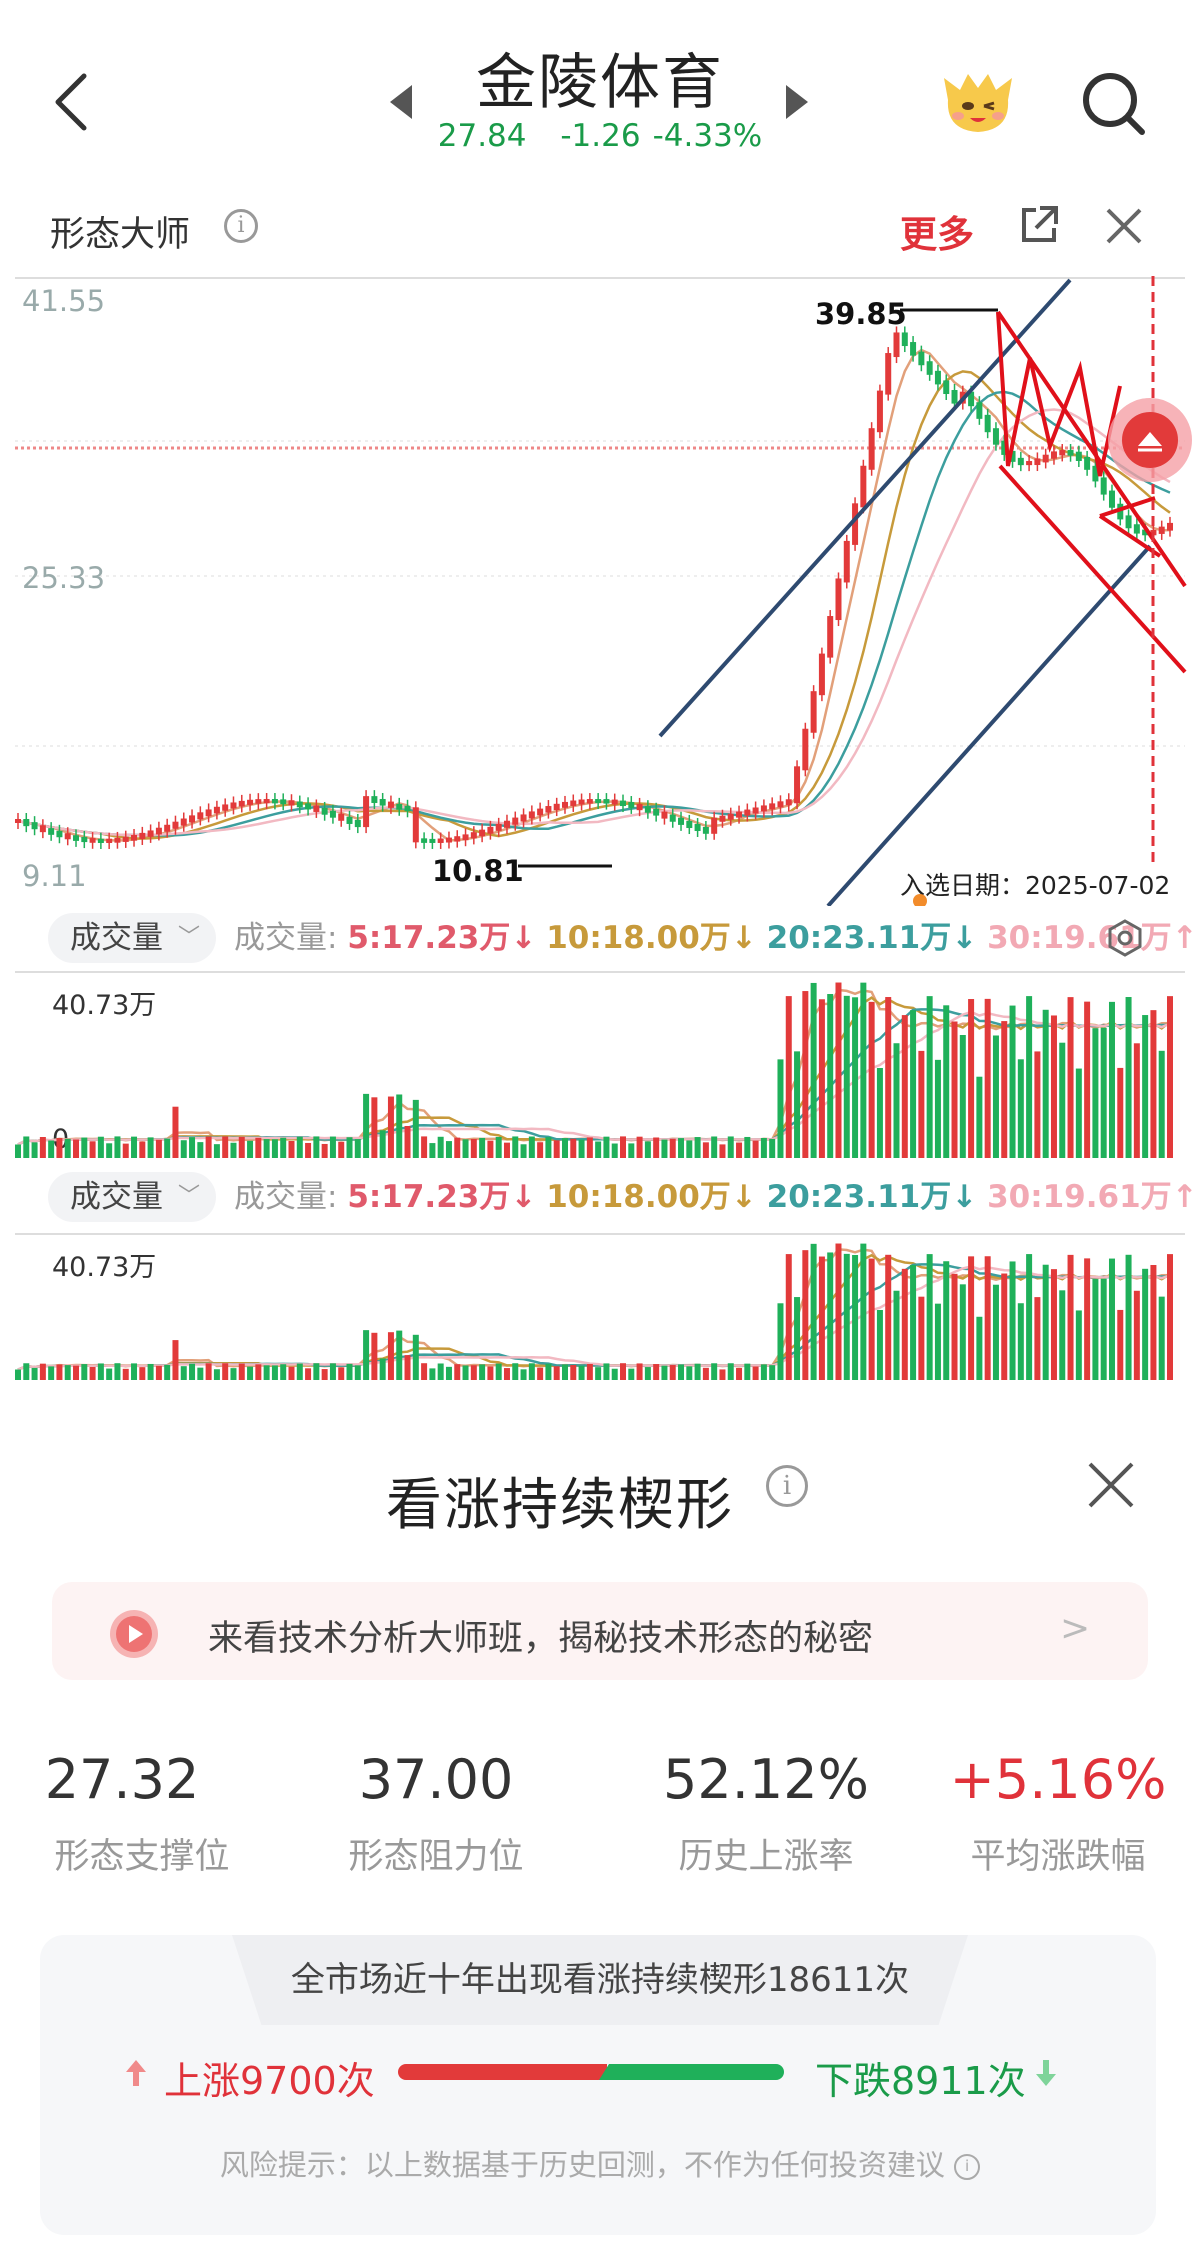  What do you see at coordinates (436, 1857) in the screenshot?
I see `stat-resistance-label: 形态阻力位` at bounding box center [436, 1857].